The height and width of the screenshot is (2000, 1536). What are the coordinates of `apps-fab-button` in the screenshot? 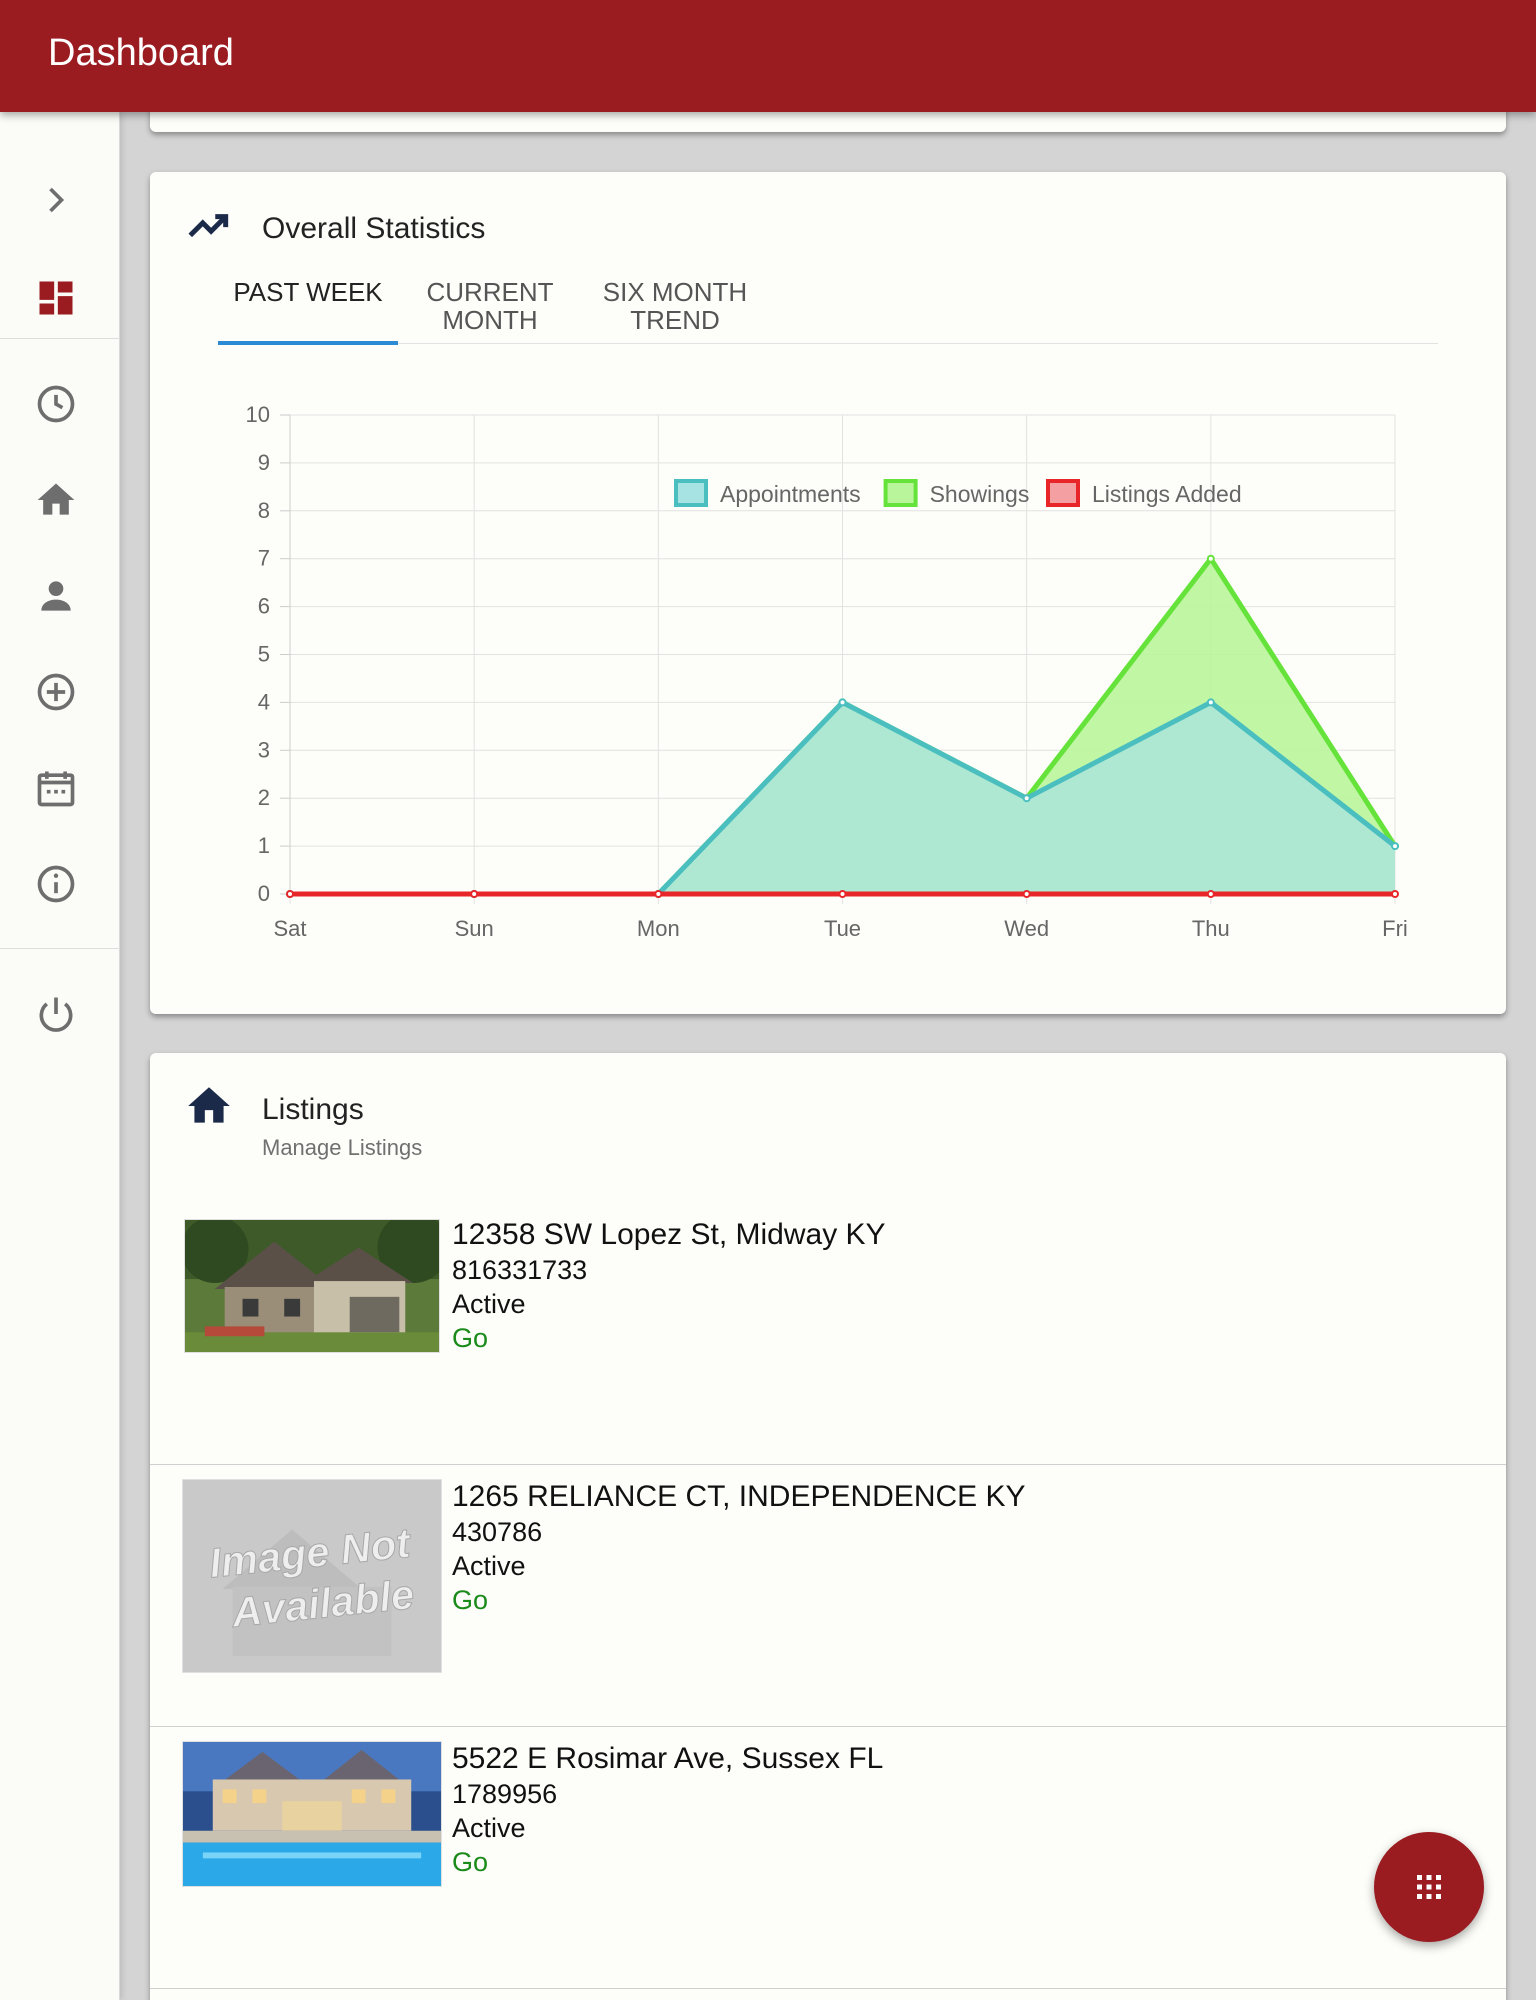 It's located at (1429, 1887).